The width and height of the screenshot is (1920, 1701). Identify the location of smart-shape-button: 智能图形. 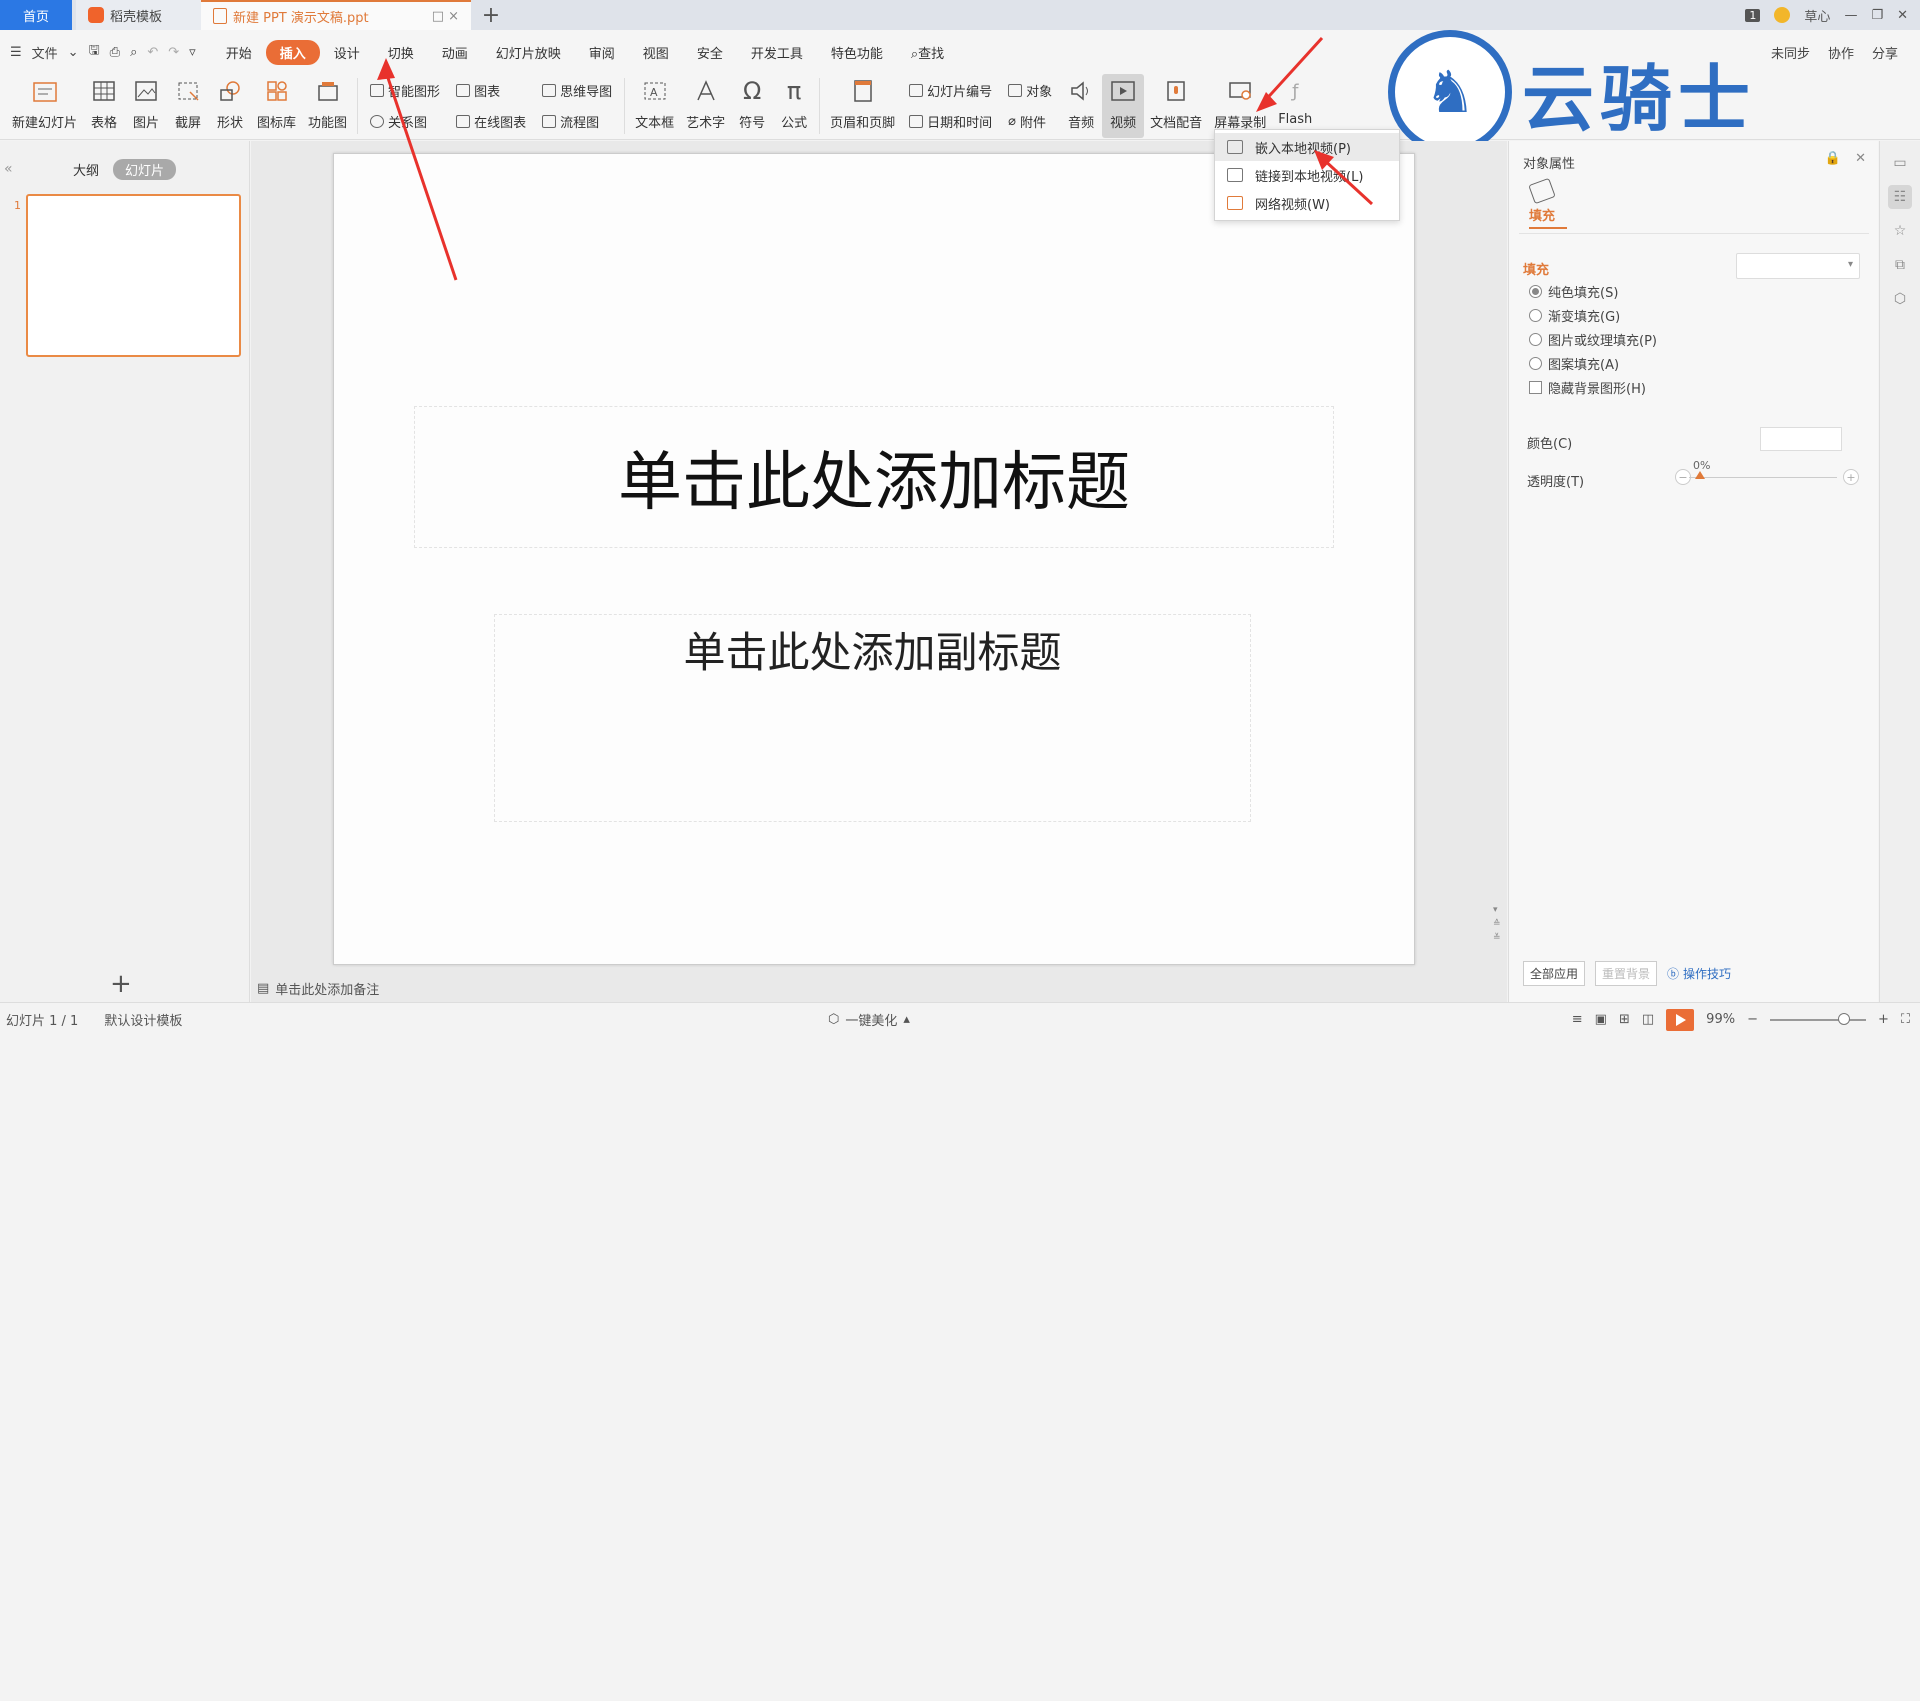
(405, 90).